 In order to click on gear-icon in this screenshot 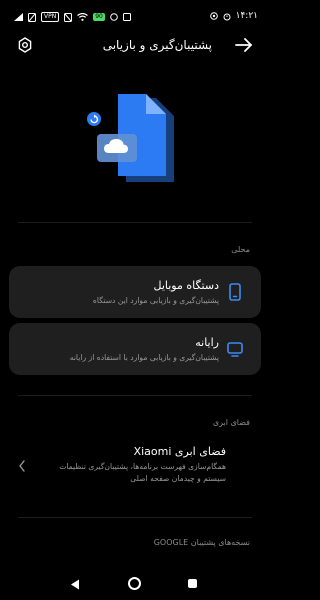, I will do `click(25, 45)`.